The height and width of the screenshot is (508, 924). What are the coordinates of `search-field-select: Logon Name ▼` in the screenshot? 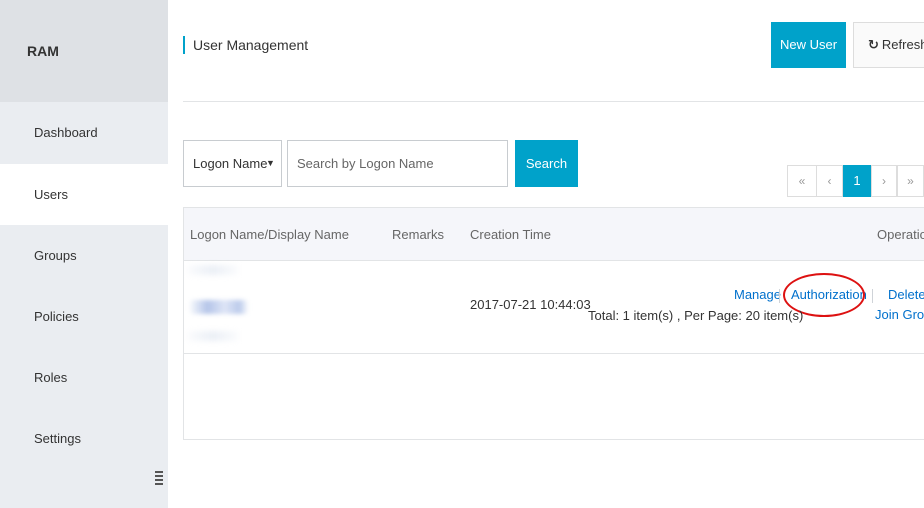 It's located at (232, 163).